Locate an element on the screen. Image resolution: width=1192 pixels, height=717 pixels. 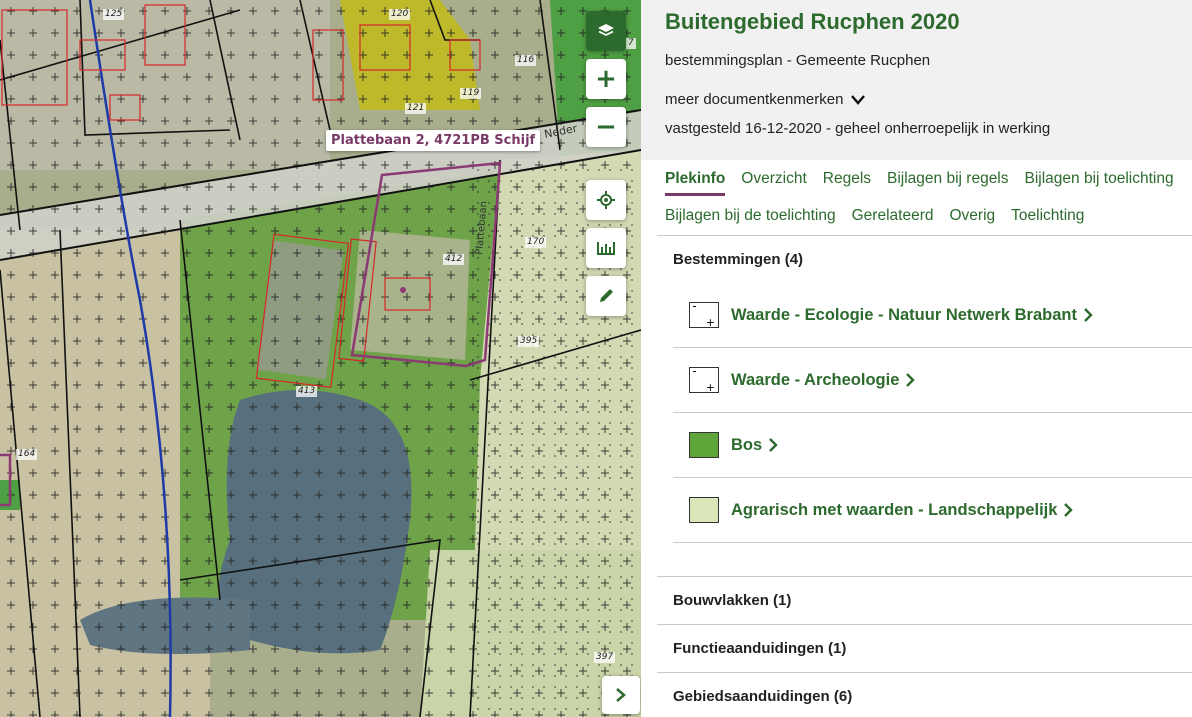
measure-button is located at coordinates (606, 248).